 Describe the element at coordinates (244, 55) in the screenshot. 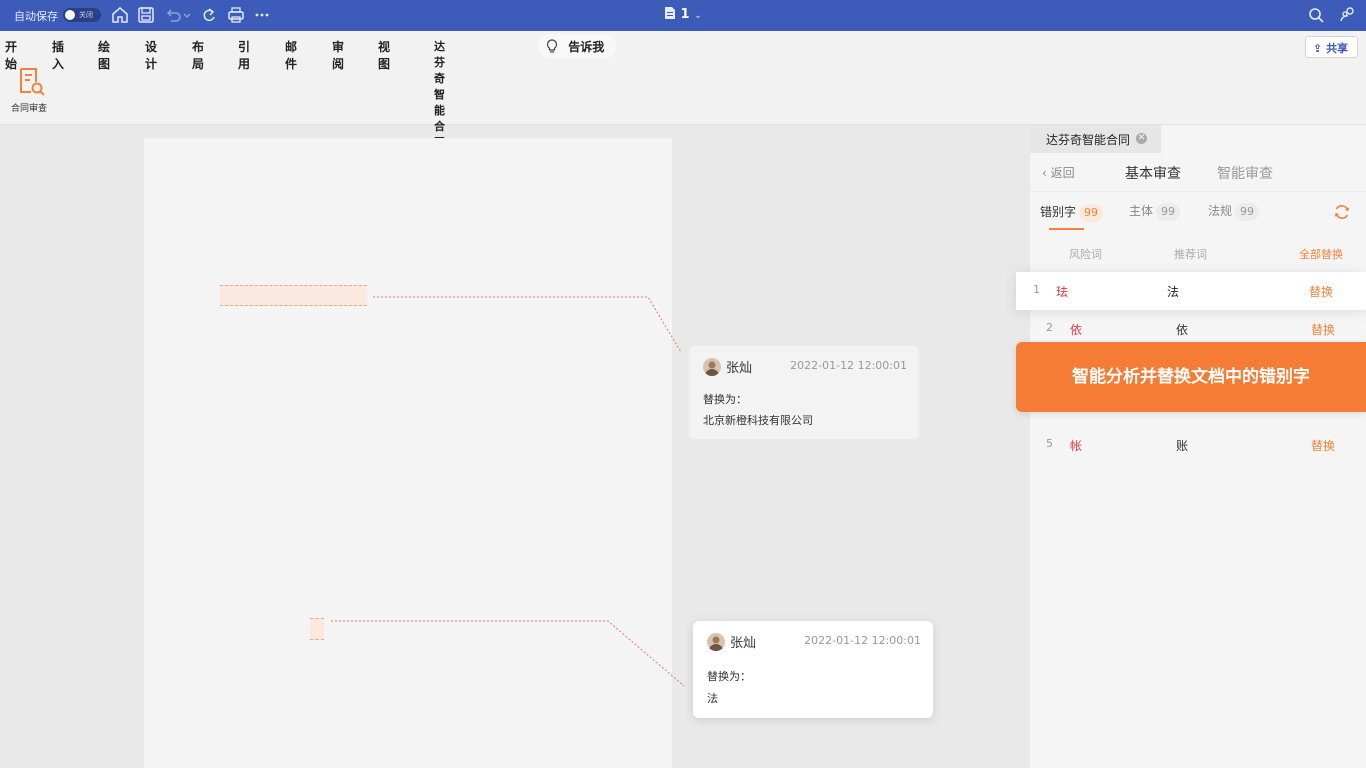

I see `tab-references: 引用` at that location.